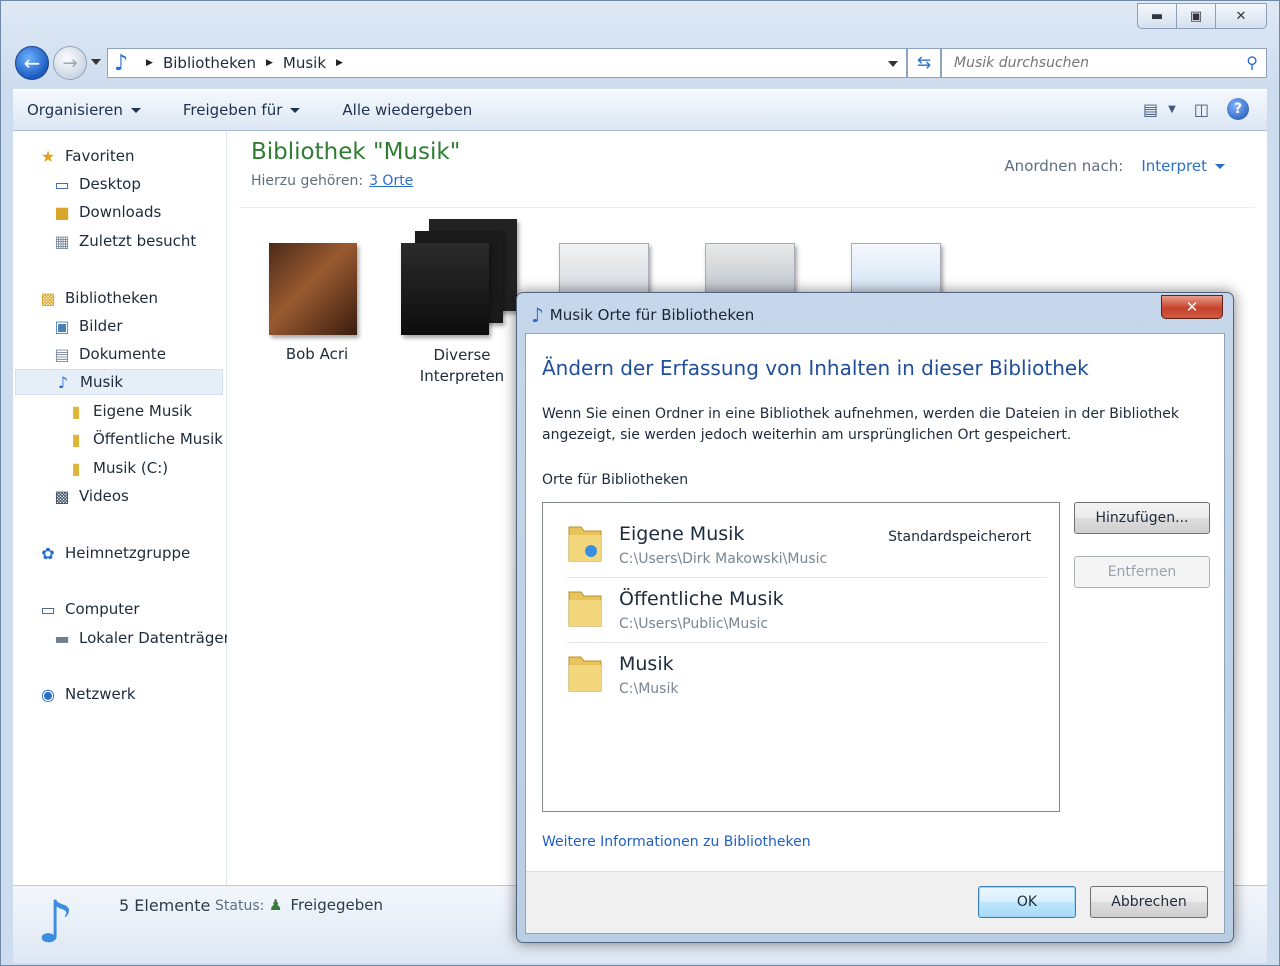  I want to click on music-library-icon: ♪, so click(56, 922).